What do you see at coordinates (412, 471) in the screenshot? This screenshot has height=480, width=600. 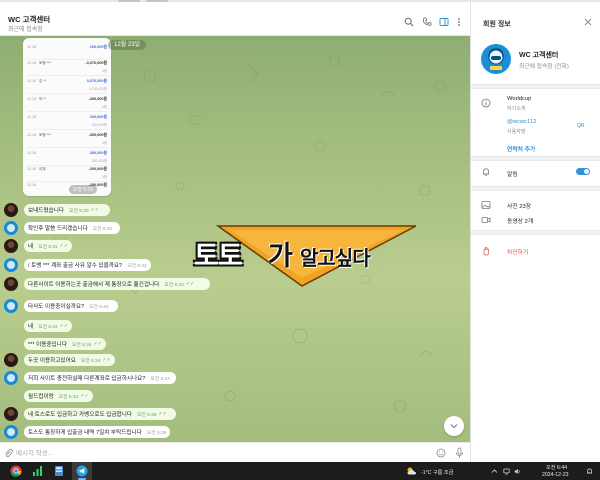 I see `weather-cloud-icon` at bounding box center [412, 471].